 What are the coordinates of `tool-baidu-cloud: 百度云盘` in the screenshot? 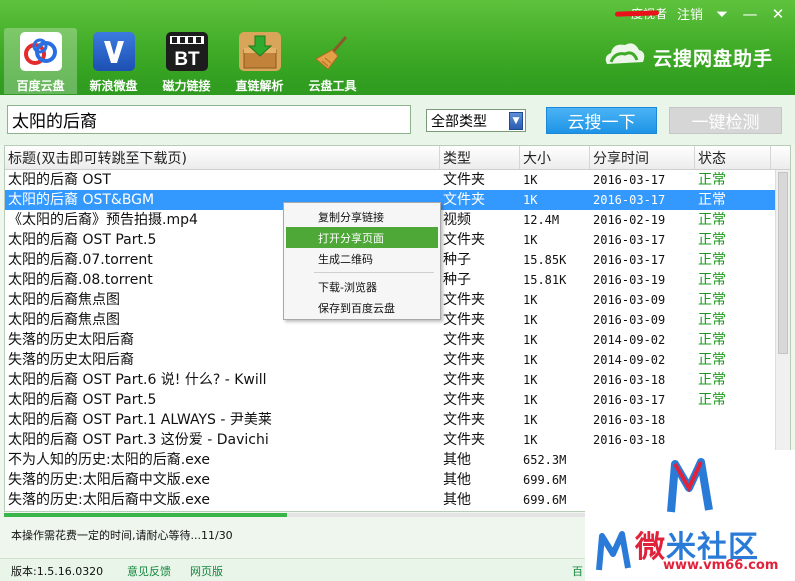 It's located at (40, 61).